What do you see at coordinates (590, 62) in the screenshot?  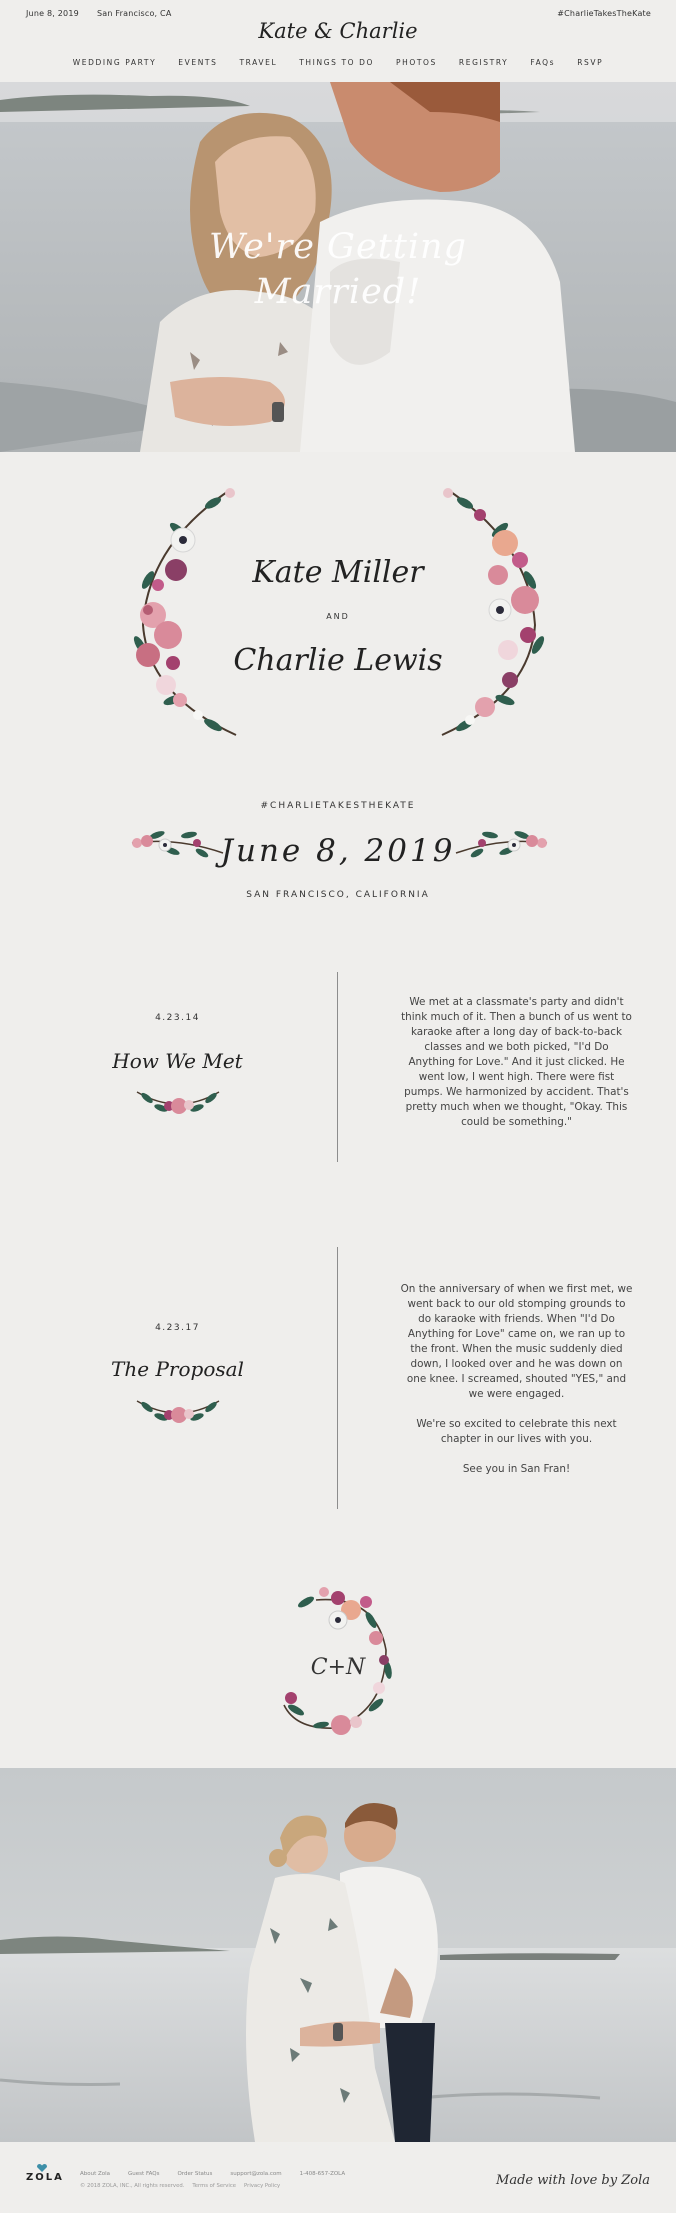 I see `nav-rsvp: RSVP` at bounding box center [590, 62].